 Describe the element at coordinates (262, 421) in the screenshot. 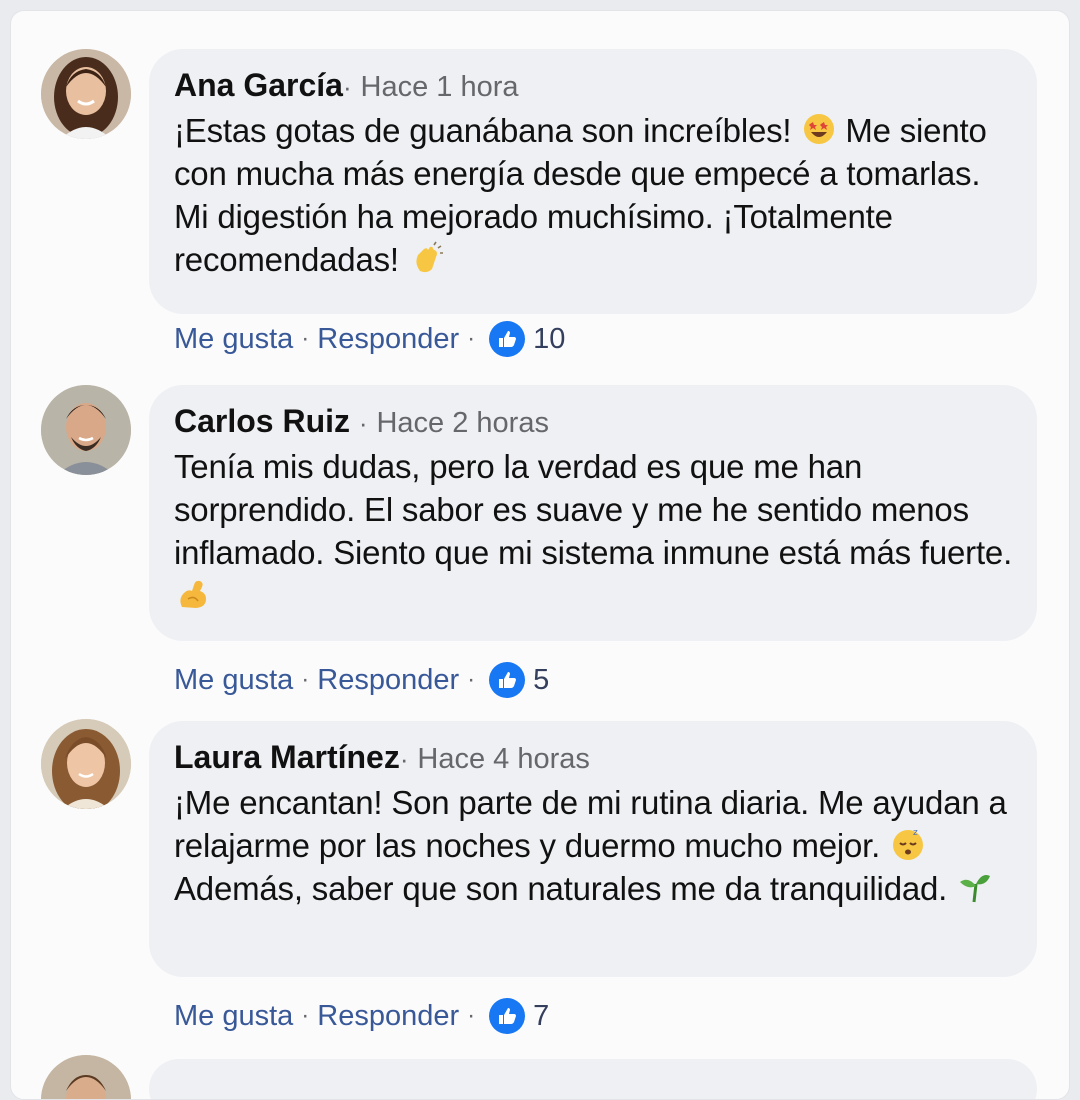

I see `comment-author: Carlos Ruiz` at that location.